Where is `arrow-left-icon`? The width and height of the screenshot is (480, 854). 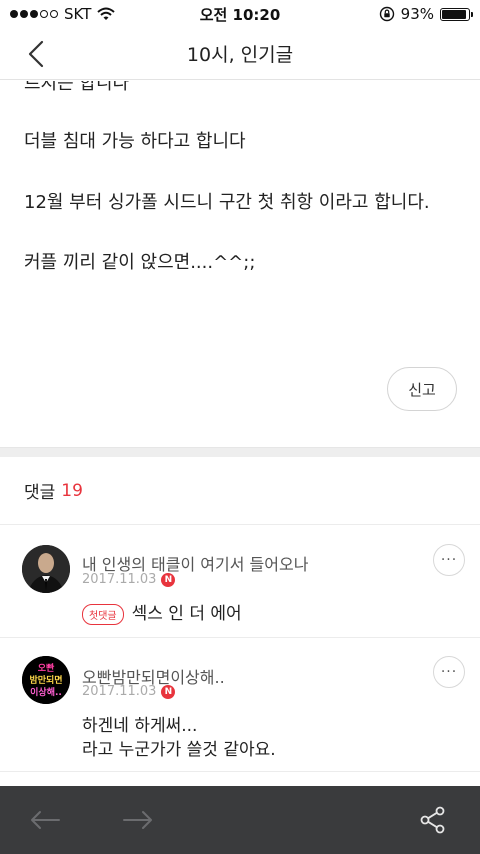 arrow-left-icon is located at coordinates (45, 820).